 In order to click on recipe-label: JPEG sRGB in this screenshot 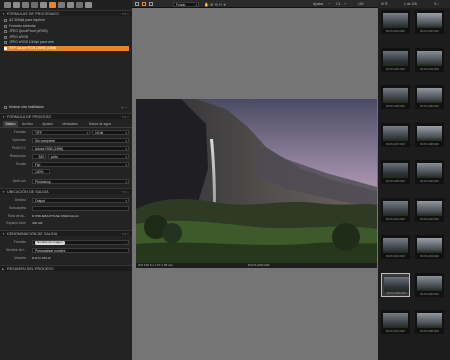, I will do `click(18, 36)`.